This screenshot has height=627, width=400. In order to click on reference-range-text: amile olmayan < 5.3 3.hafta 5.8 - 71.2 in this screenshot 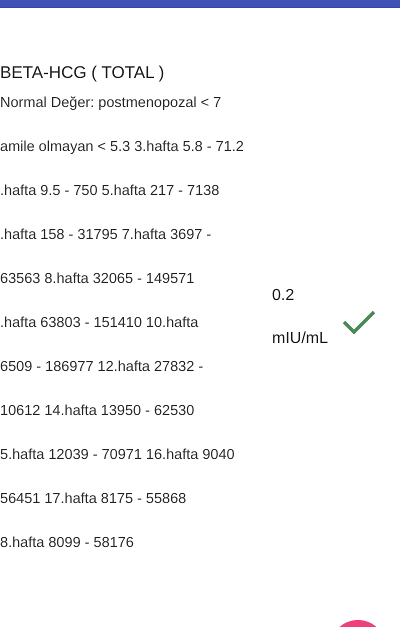, I will do `click(122, 147)`.